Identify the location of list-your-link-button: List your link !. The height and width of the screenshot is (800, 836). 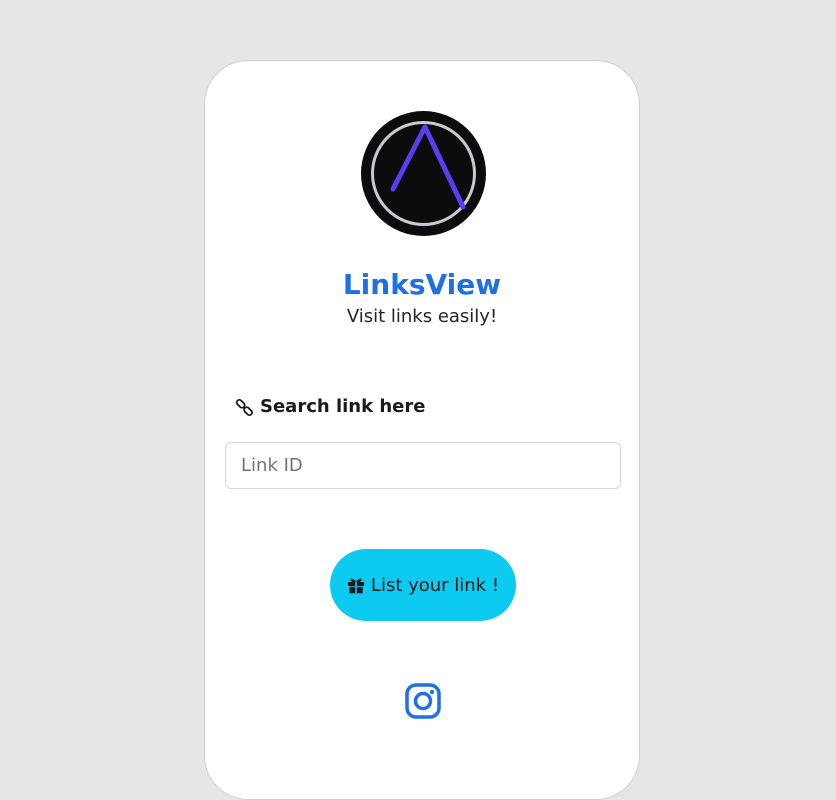
(423, 585).